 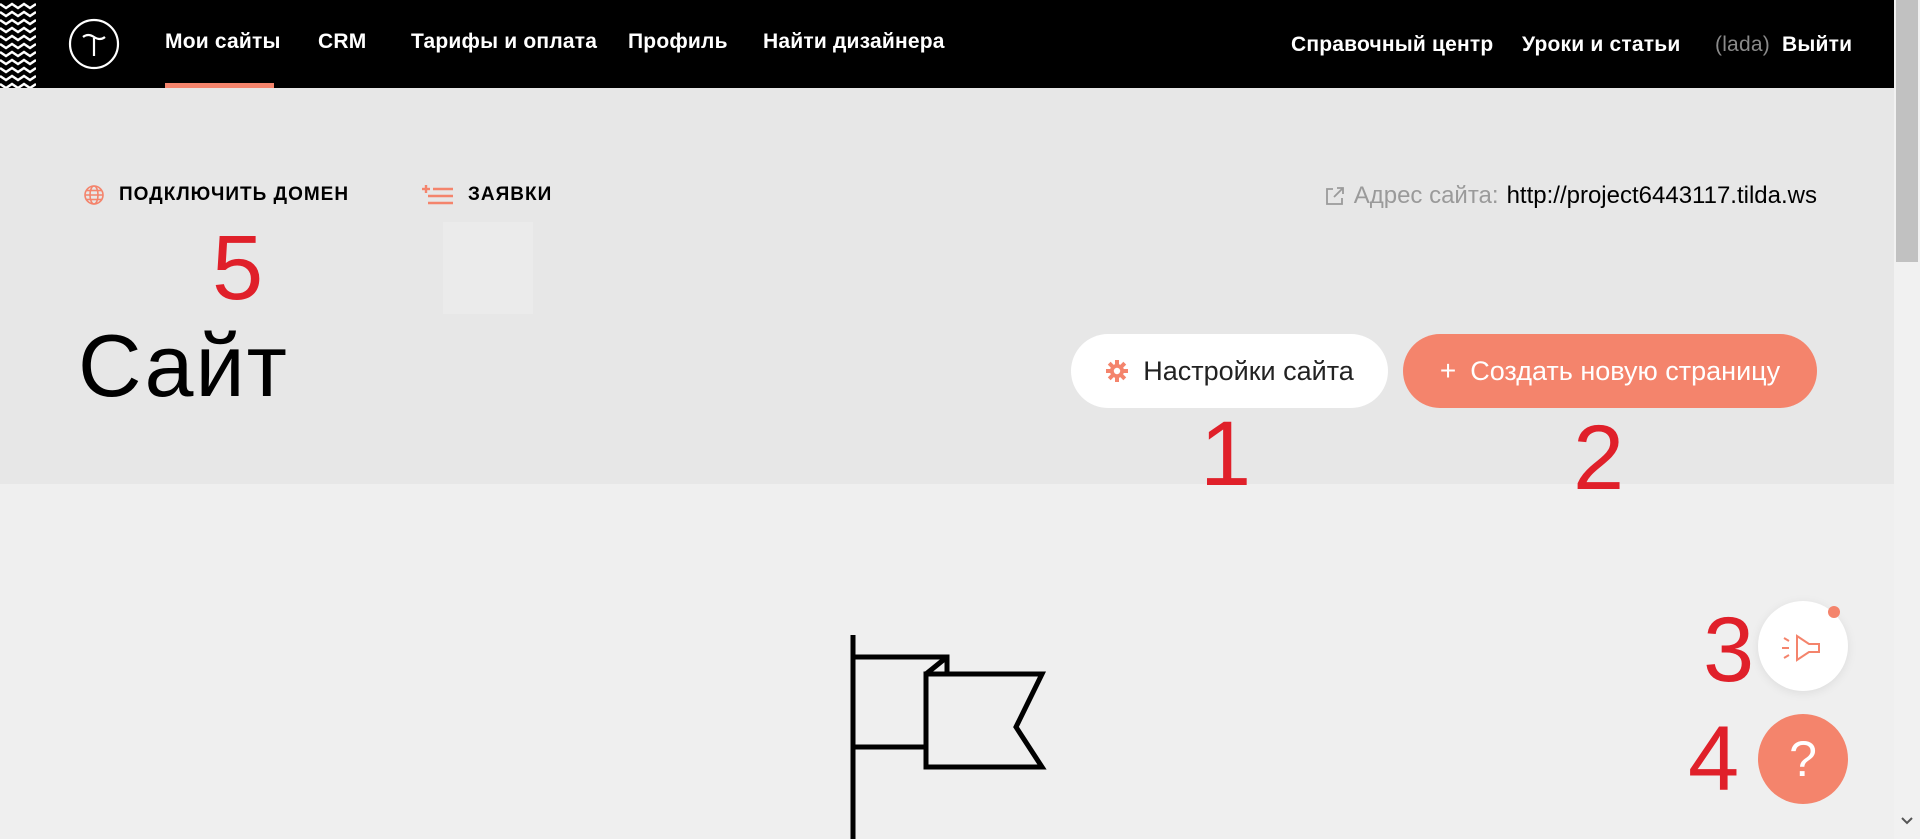 What do you see at coordinates (1426, 195) in the screenshot?
I see `site-address-label: Адрес сайта:` at bounding box center [1426, 195].